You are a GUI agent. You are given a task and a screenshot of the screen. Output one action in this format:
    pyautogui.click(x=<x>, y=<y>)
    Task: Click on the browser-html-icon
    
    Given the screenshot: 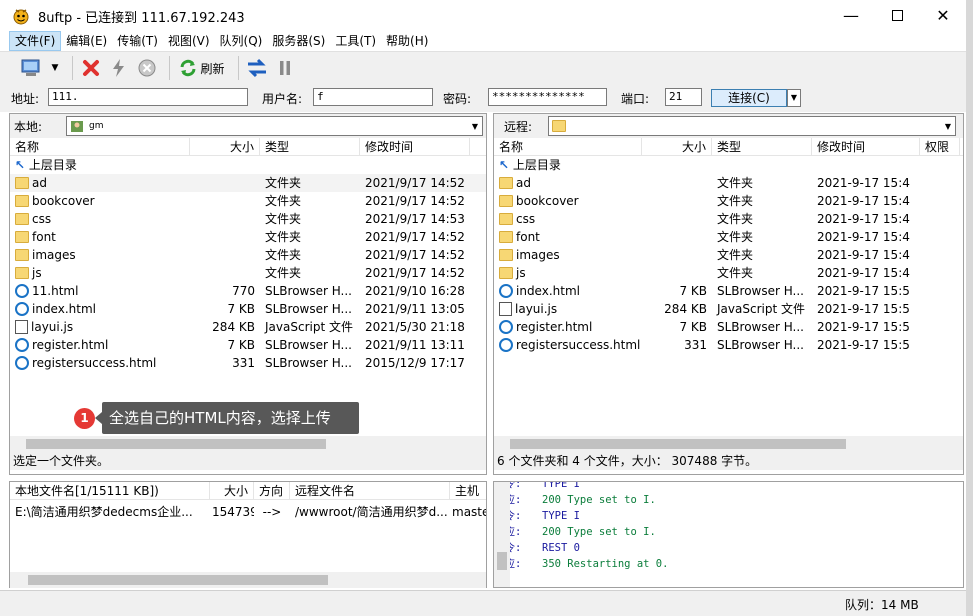 What is the action you would take?
    pyautogui.click(x=22, y=309)
    